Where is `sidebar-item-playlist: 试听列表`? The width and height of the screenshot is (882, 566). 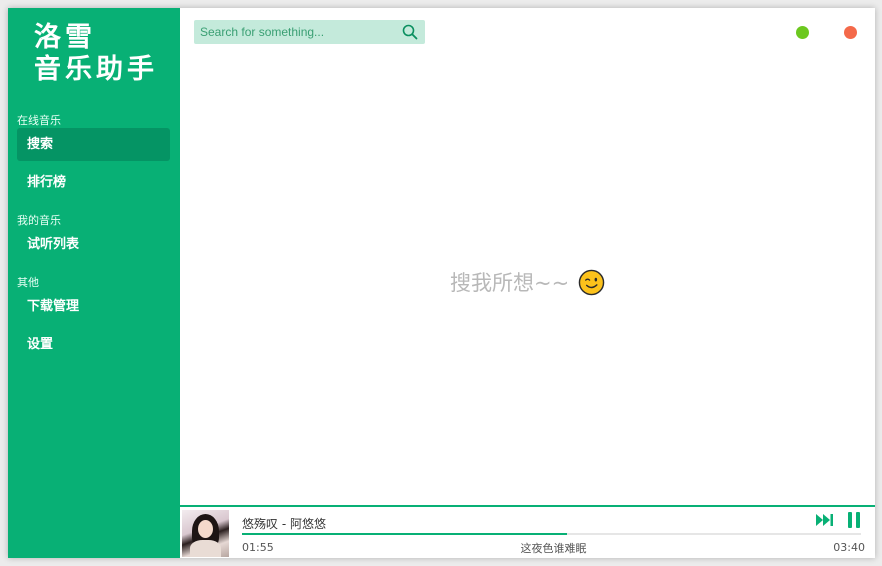 sidebar-item-playlist: 试听列表 is located at coordinates (93, 244).